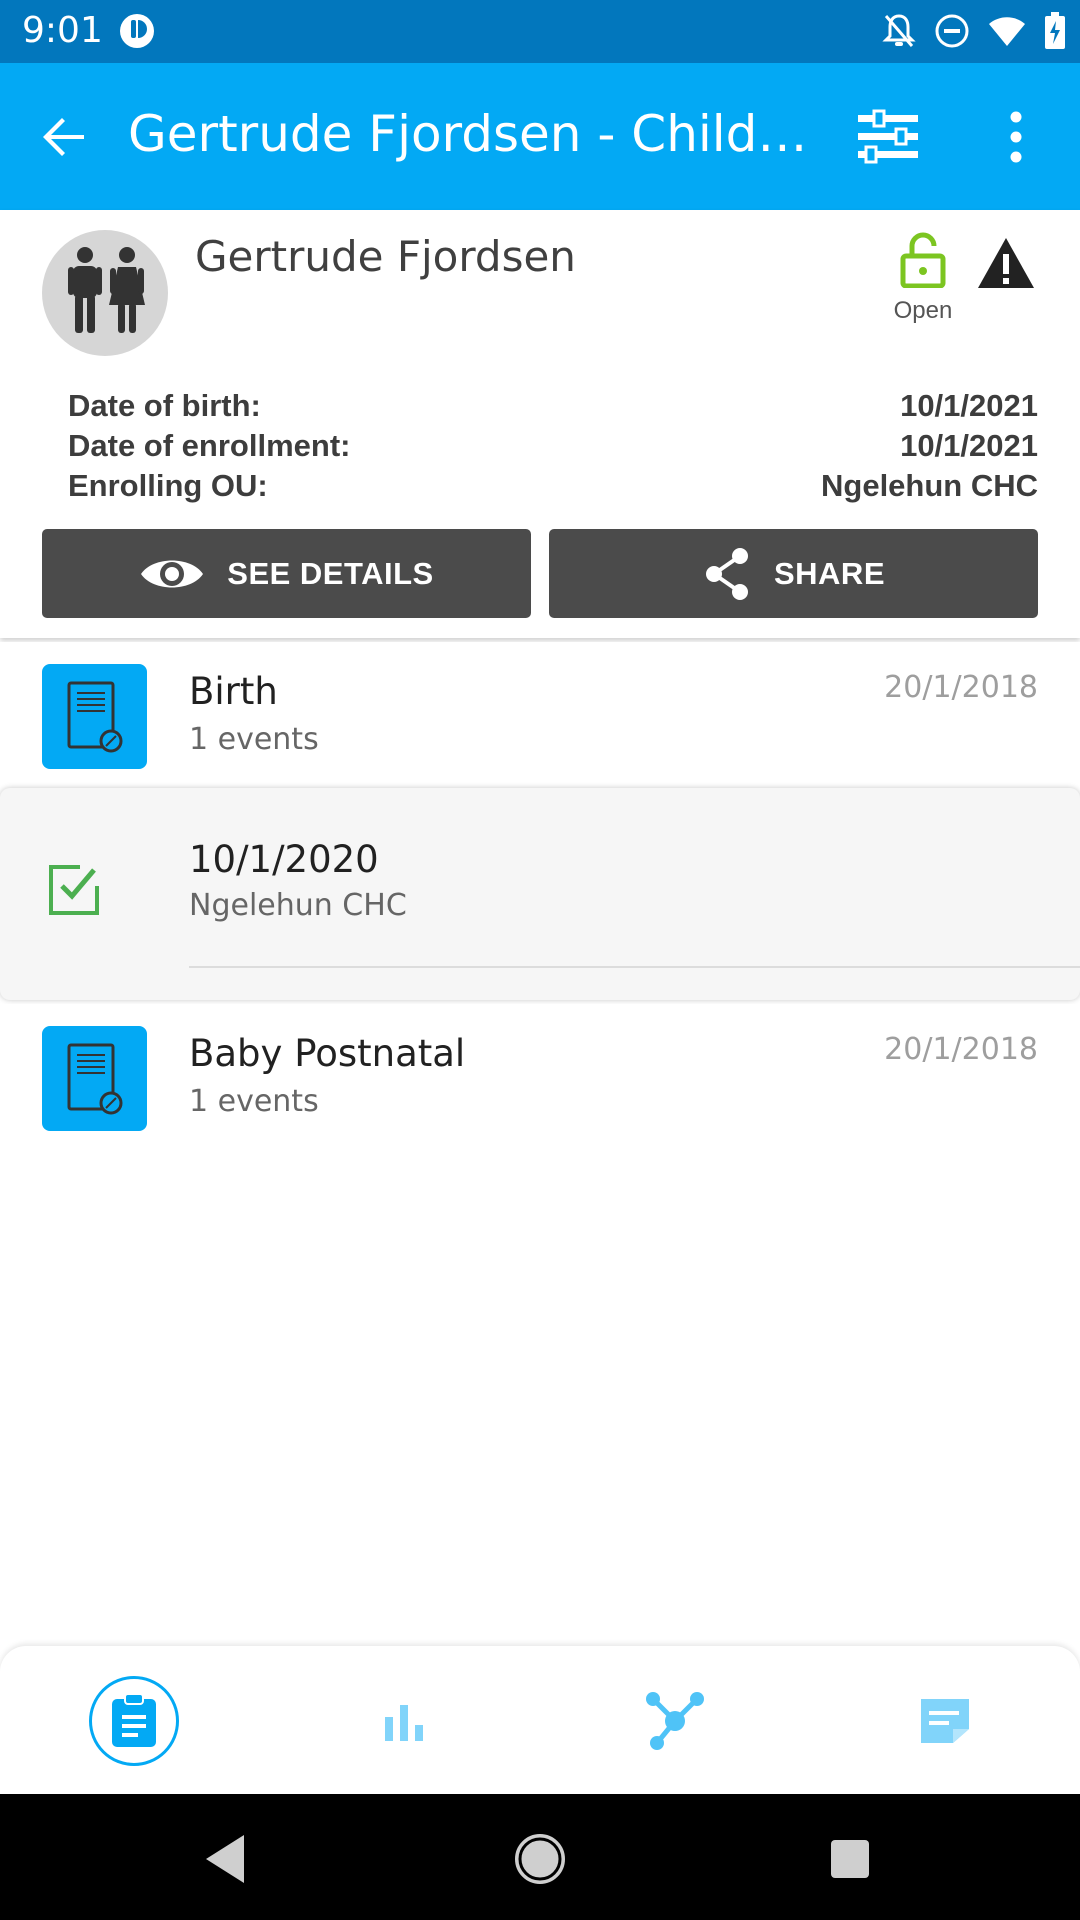 This screenshot has width=1080, height=1920. I want to click on nav-notes-tab, so click(945, 1721).